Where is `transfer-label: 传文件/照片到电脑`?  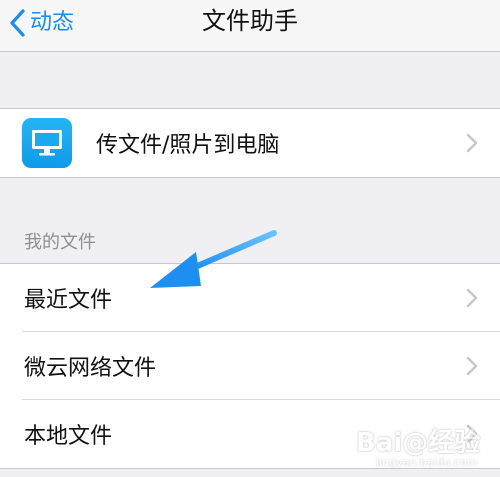
transfer-label: 传文件/照片到电脑 is located at coordinates (188, 145).